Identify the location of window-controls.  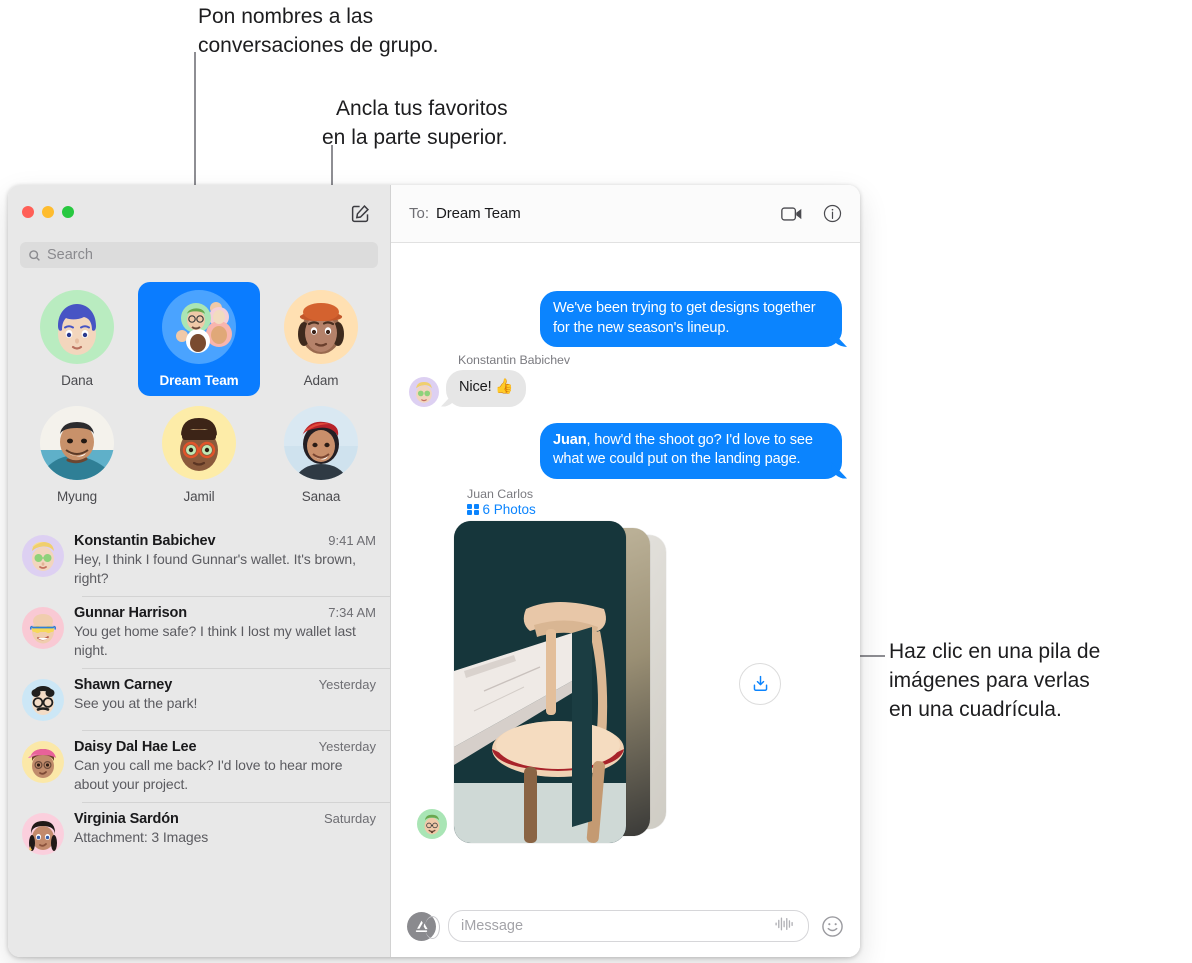
(48, 212).